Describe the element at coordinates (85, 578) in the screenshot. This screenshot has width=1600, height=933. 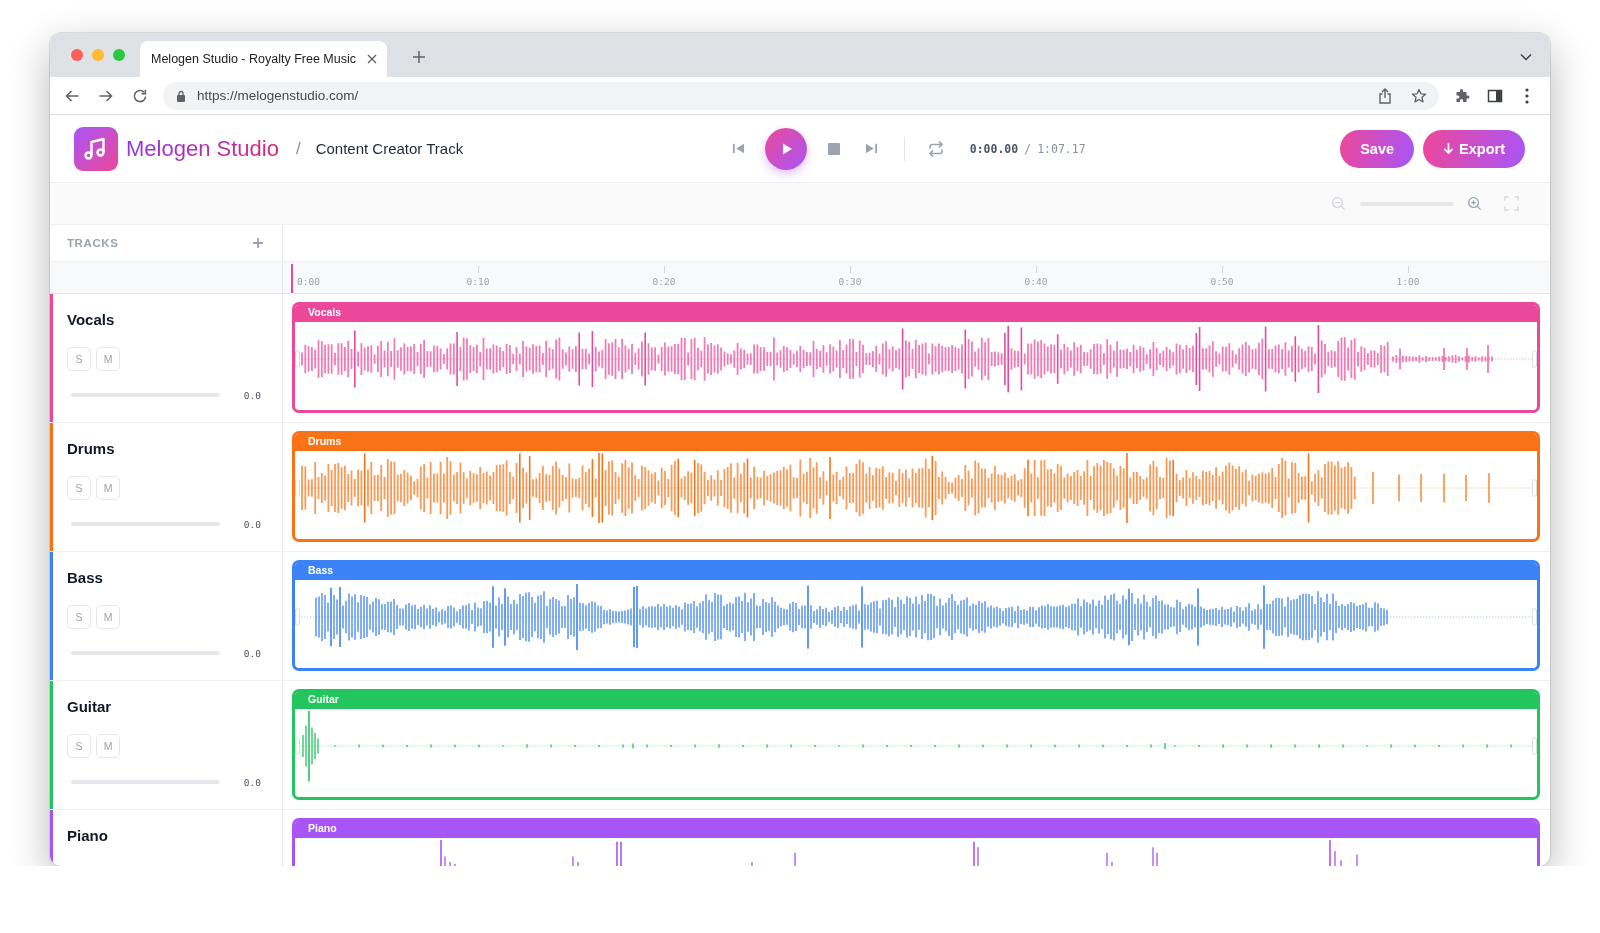
I see `track-name: Bass` at that location.